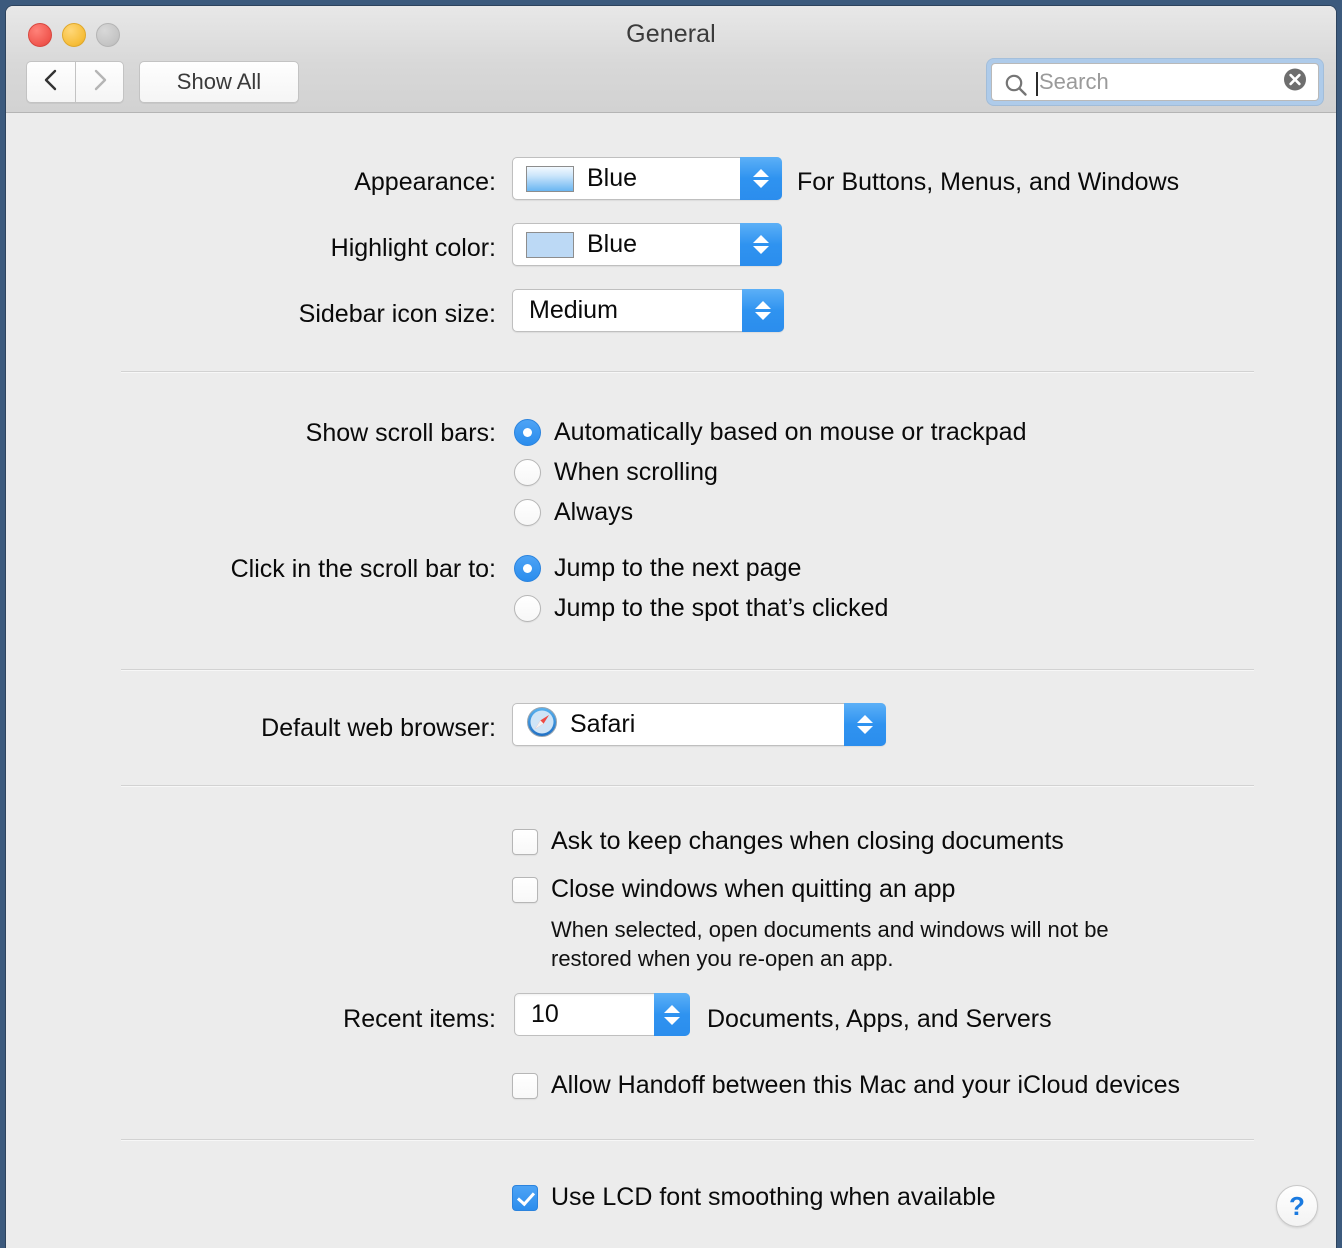  Describe the element at coordinates (397, 314) in the screenshot. I see `sidebar-icon-size-label: Sidebar icon size:` at that location.